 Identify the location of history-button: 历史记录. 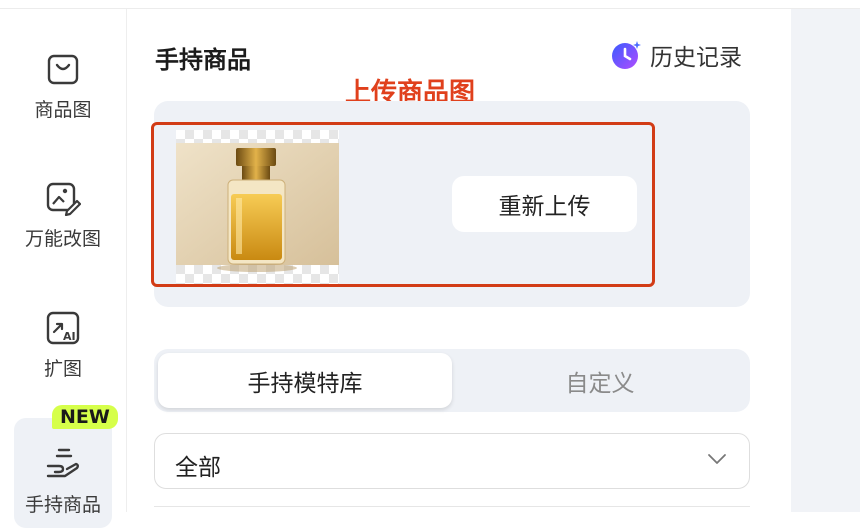
(676, 55).